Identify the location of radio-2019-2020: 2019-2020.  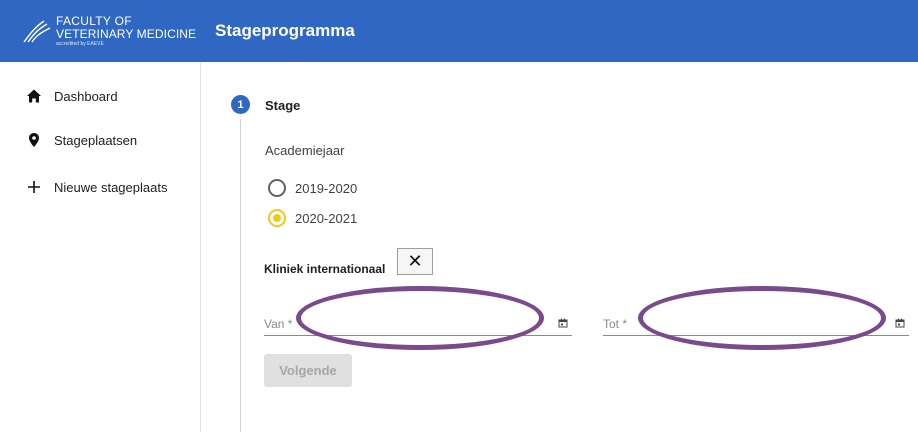
(312, 188).